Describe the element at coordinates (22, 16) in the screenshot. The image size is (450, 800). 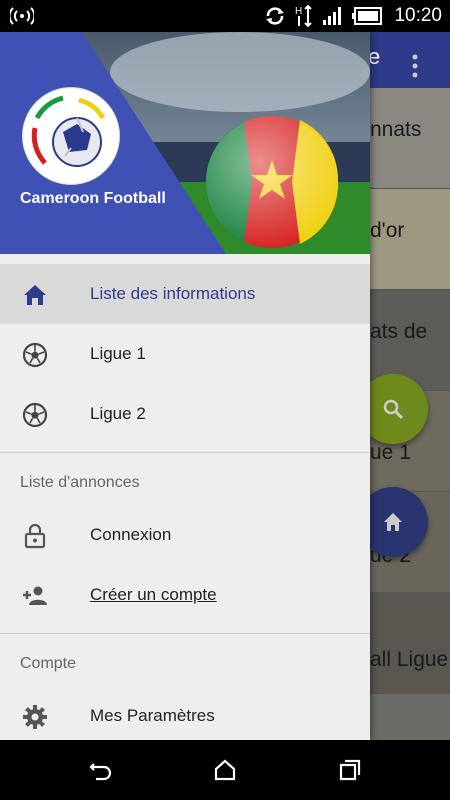
I see `wifi-hotspot-icon` at that location.